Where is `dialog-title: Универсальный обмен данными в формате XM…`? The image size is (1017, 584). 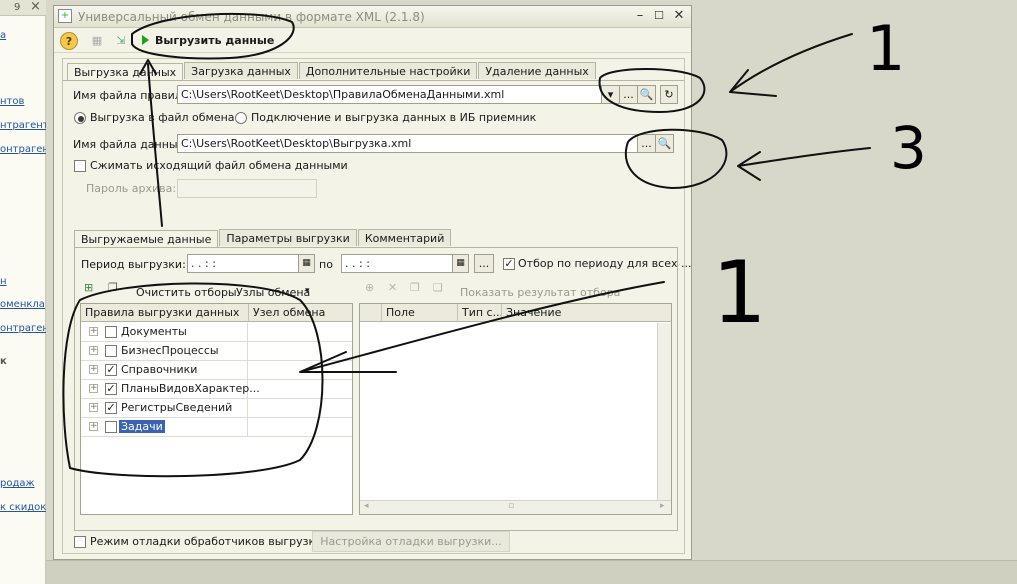
dialog-title: Универсальный обмен данными в формате XM… is located at coordinates (251, 17).